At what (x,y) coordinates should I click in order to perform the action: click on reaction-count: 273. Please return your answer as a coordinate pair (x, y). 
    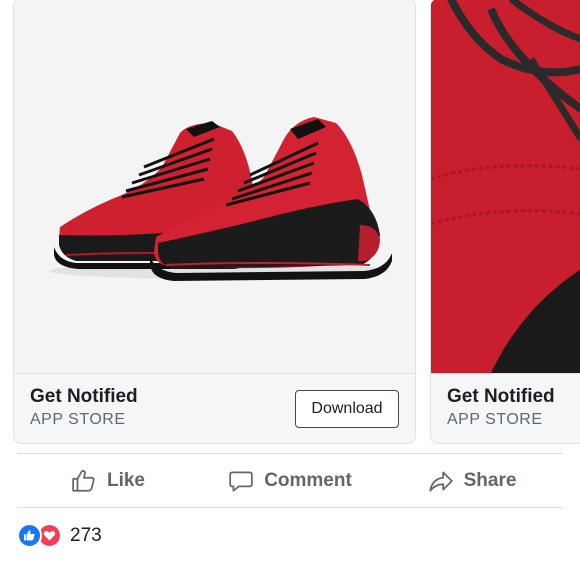
    Looking at the image, I should click on (86, 535).